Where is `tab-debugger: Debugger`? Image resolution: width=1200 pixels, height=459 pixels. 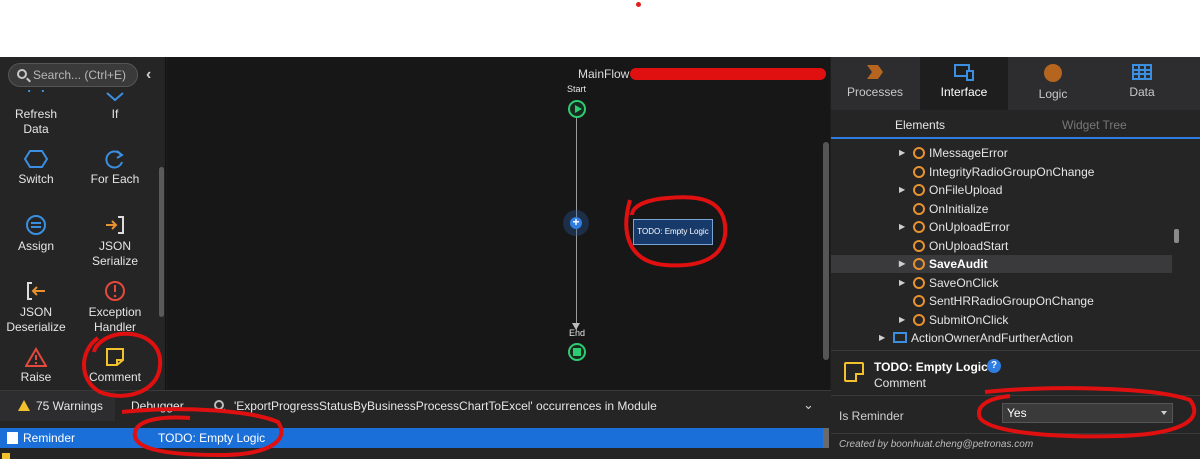 tab-debugger: Debugger is located at coordinates (157, 406).